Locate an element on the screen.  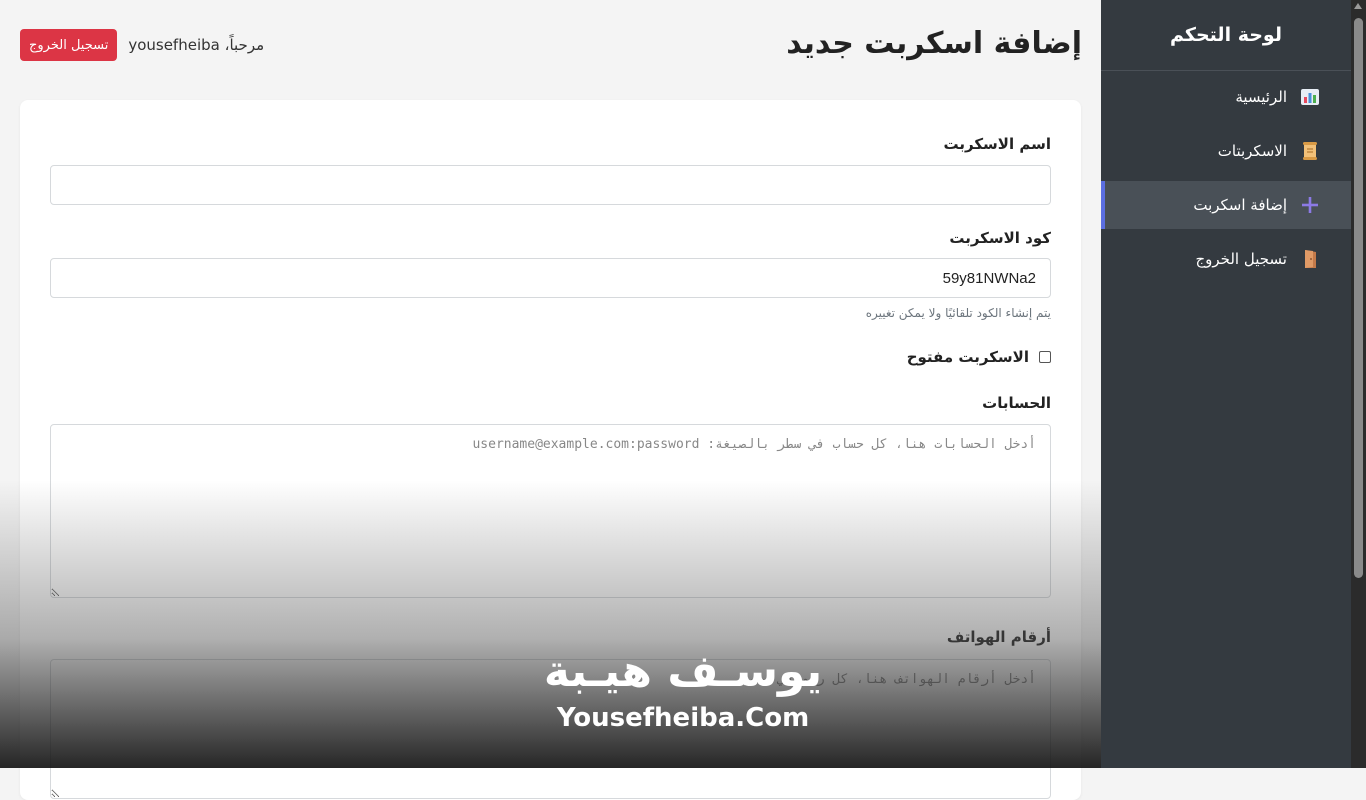
script-open-row: الاسكربت مفتوح is located at coordinates (979, 357).